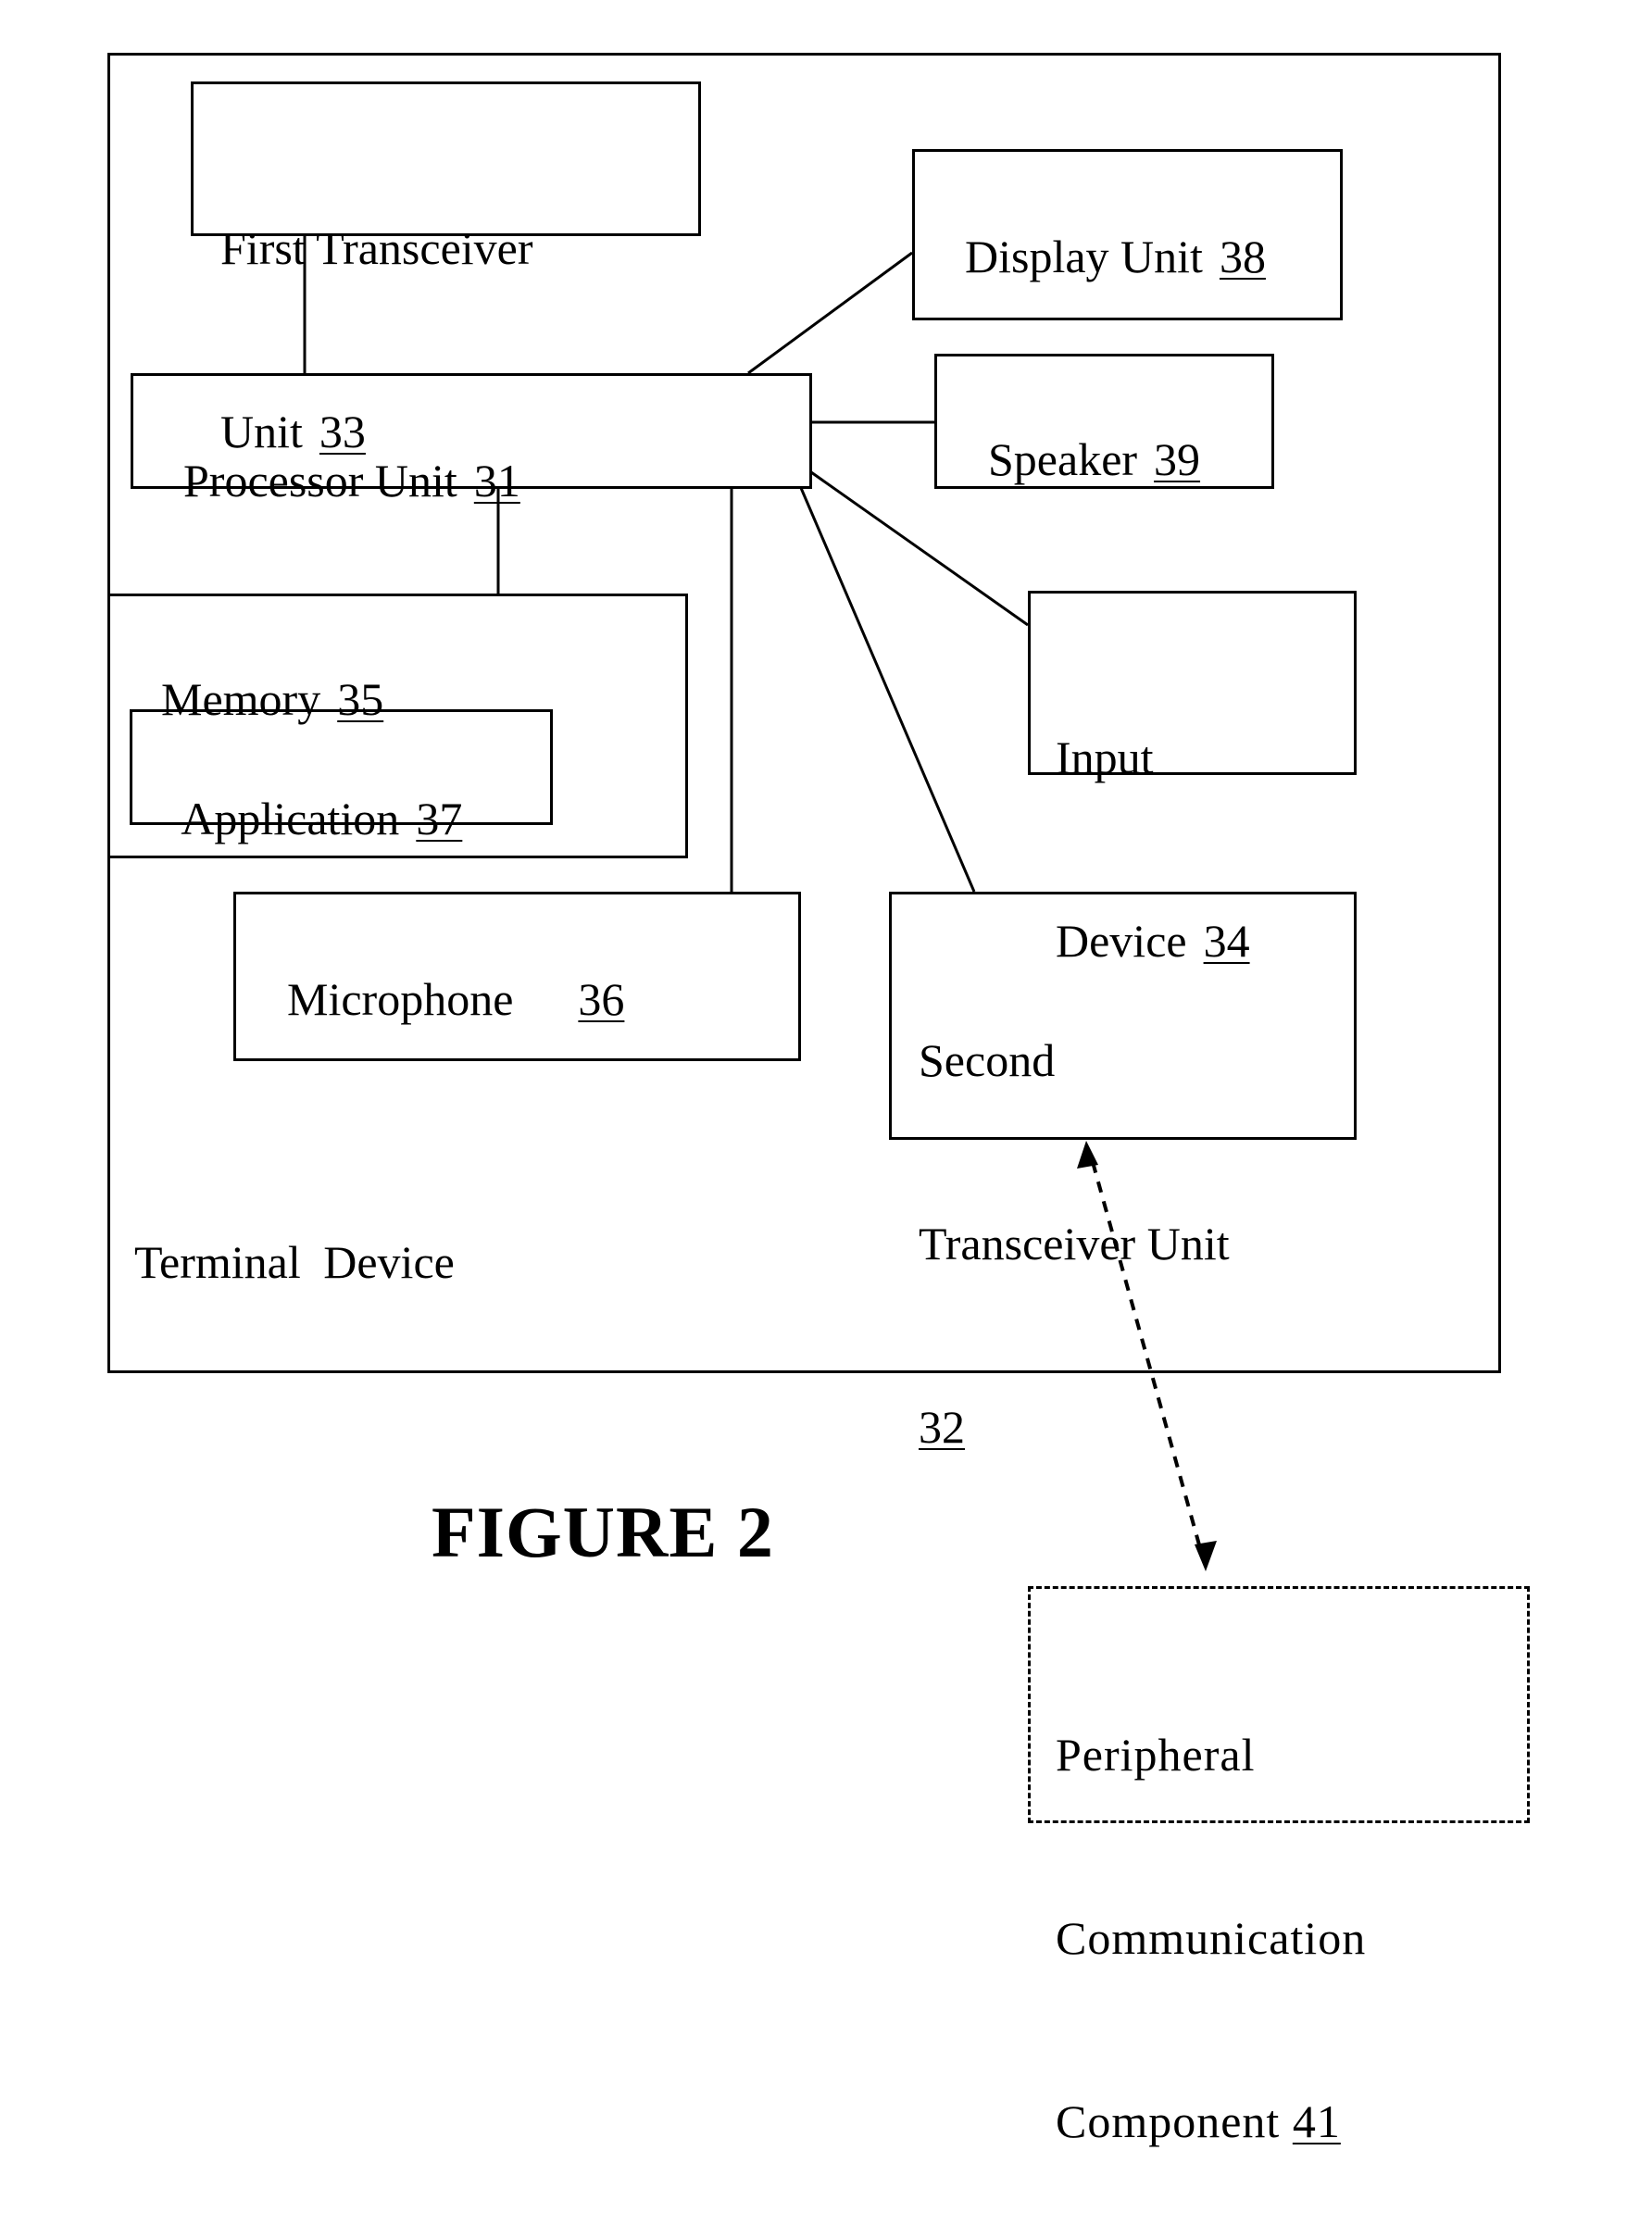 Image resolution: width=1652 pixels, height=2213 pixels. What do you see at coordinates (1168, 2121) in the screenshot?
I see `peripheral-component-text: Component` at bounding box center [1168, 2121].